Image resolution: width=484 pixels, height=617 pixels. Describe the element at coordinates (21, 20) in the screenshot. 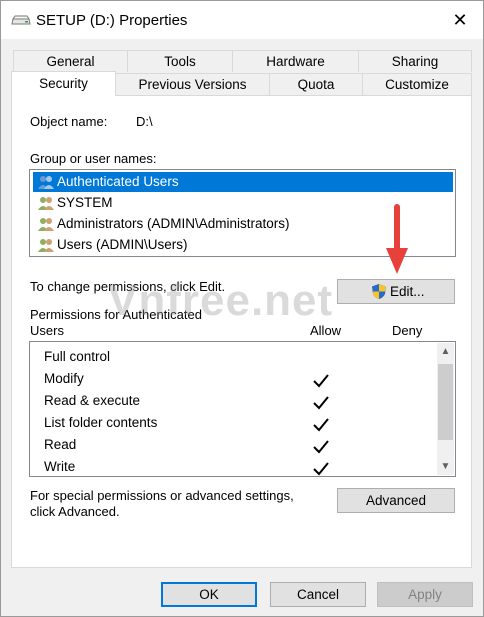

I see `drive-icon` at that location.